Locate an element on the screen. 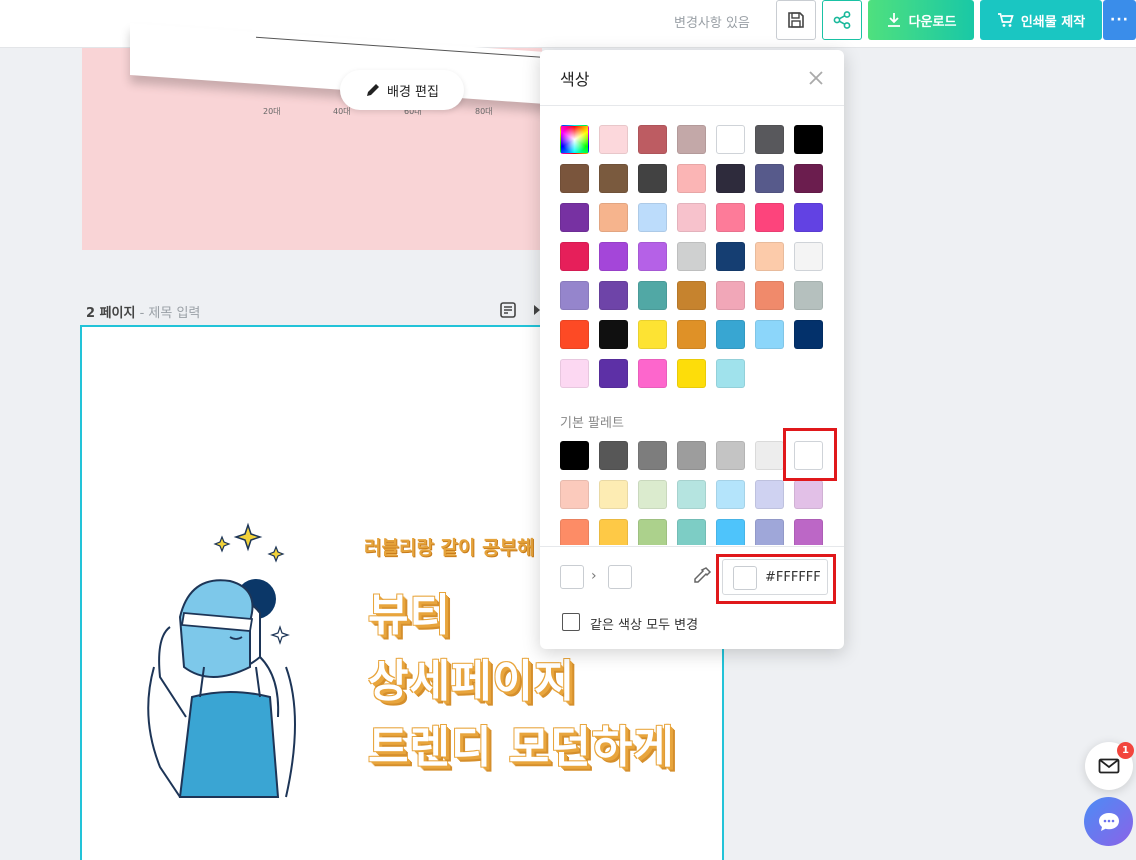 This screenshot has height=860, width=1136. headline-line-1: 뷰티 is located at coordinates (409, 611).